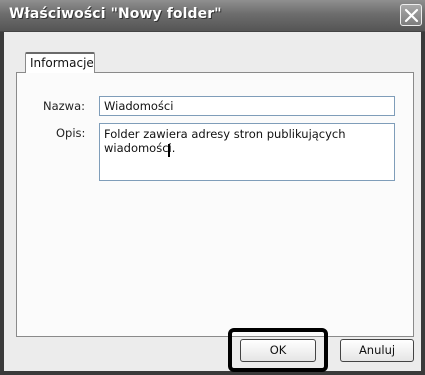 Image resolution: width=425 pixels, height=375 pixels. What do you see at coordinates (377, 350) in the screenshot?
I see `cancel-button: Anuluj` at bounding box center [377, 350].